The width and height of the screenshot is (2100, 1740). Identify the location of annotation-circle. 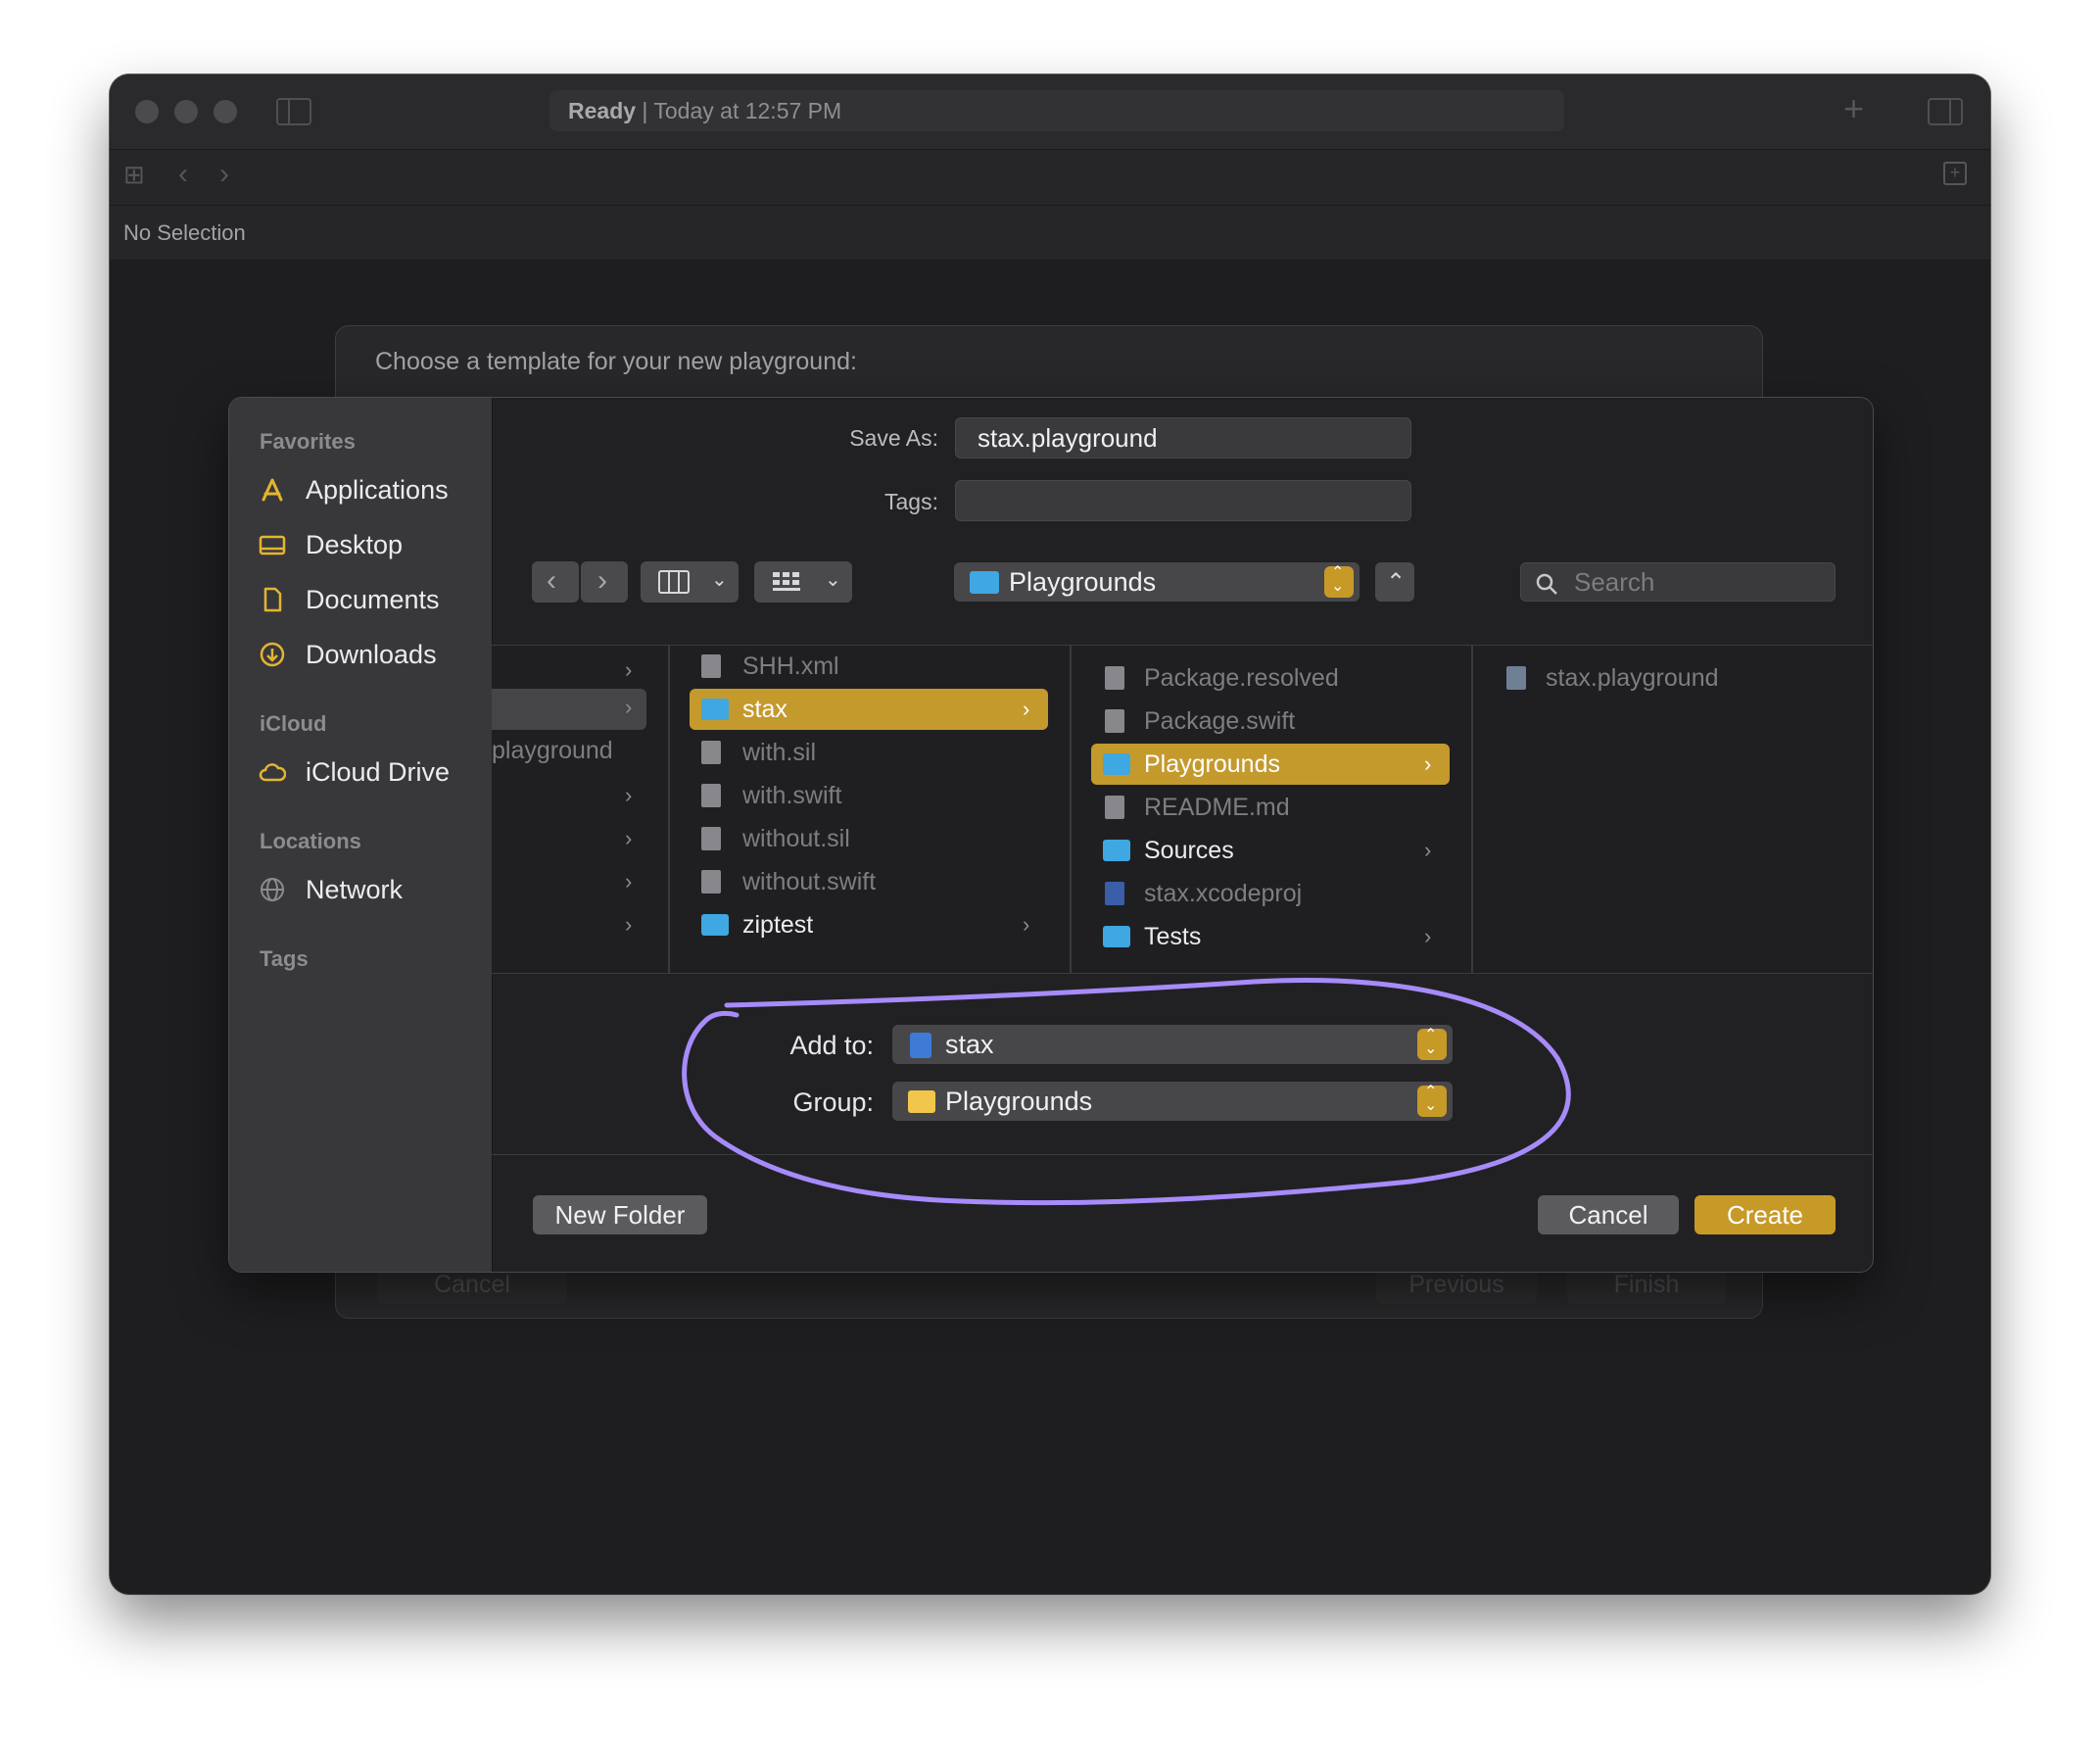
(1126, 1092).